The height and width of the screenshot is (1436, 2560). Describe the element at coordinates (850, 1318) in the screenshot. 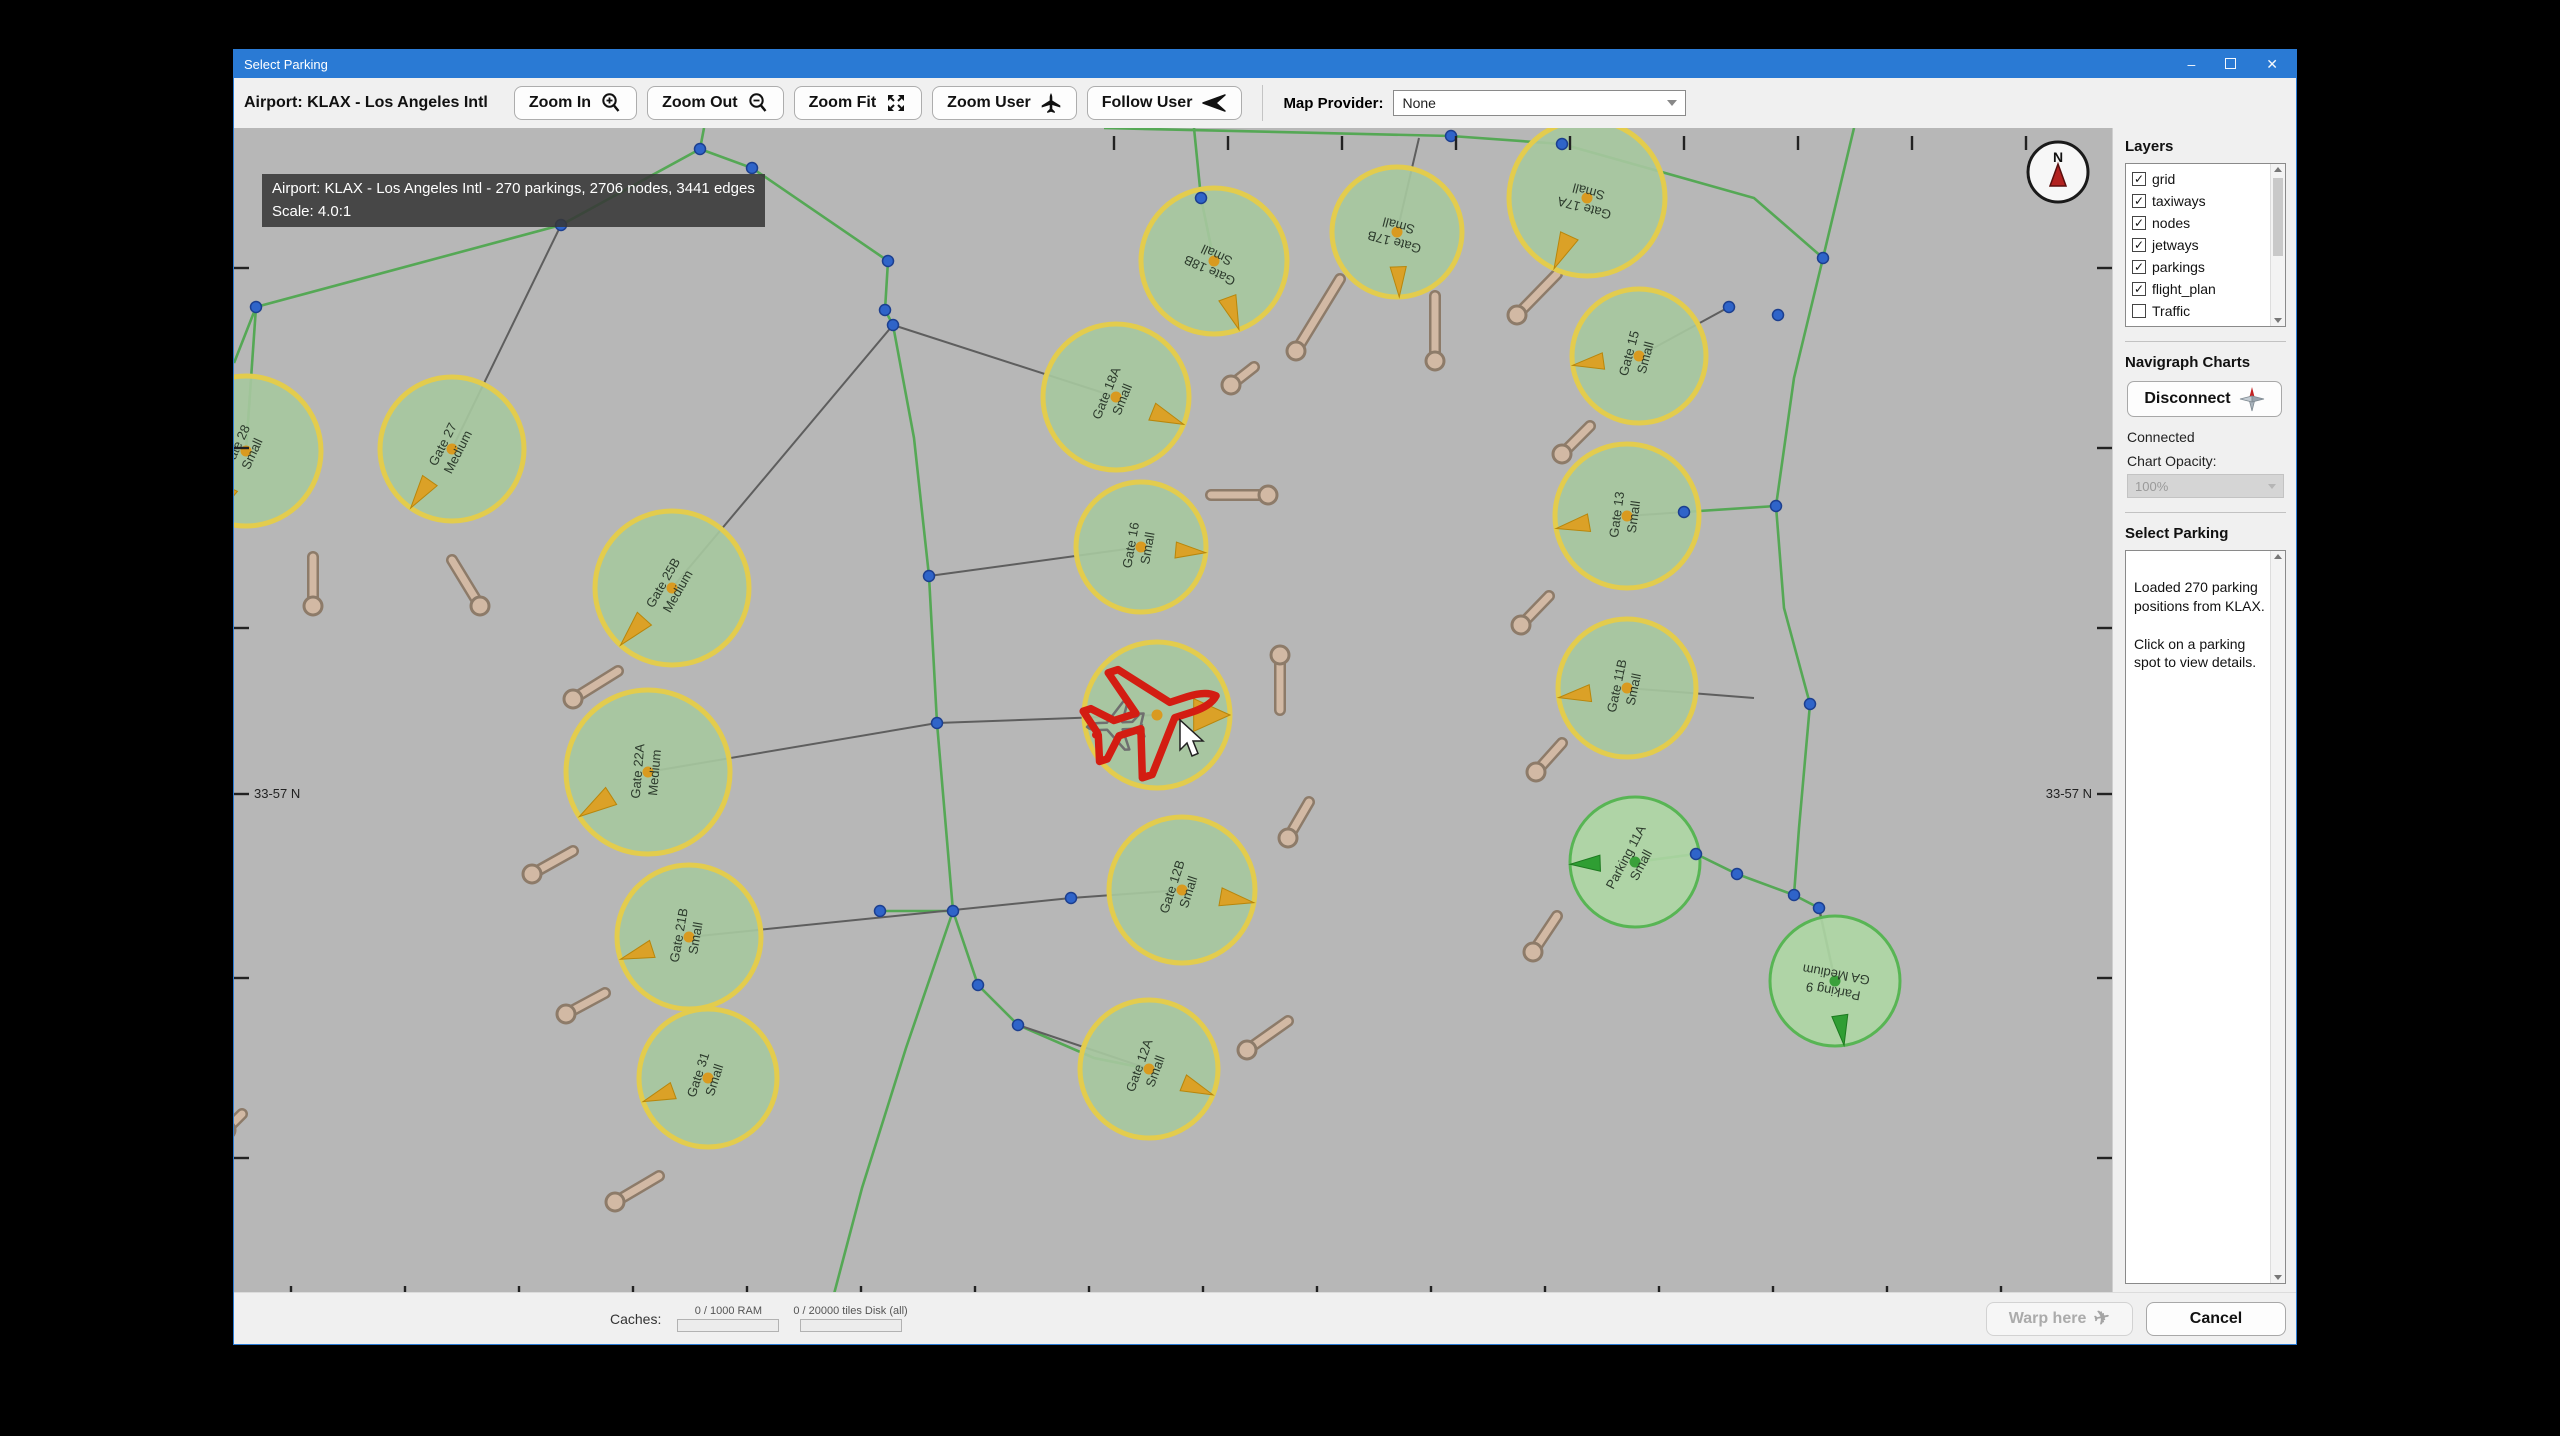

I see `disk-cache: 0 / 20000 tiles Disk (all)` at that location.